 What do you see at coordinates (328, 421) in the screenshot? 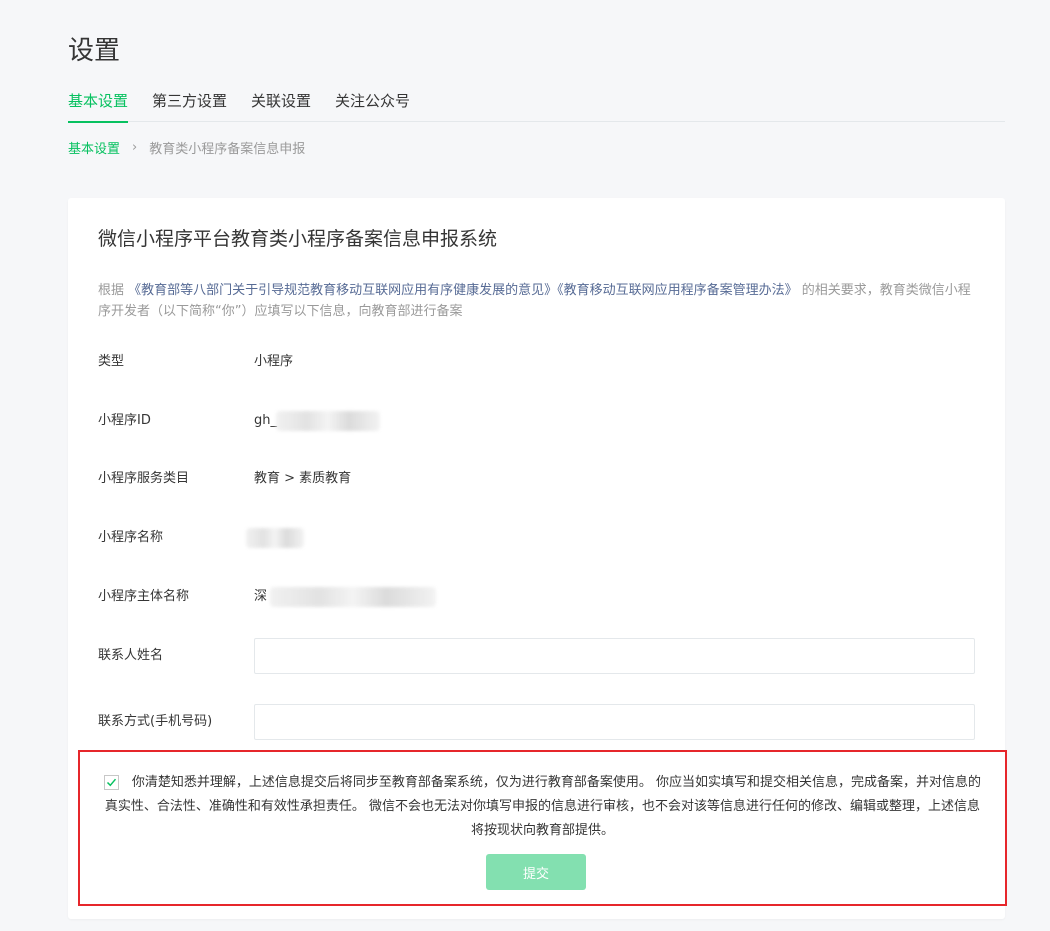
I see `redacted-appid` at bounding box center [328, 421].